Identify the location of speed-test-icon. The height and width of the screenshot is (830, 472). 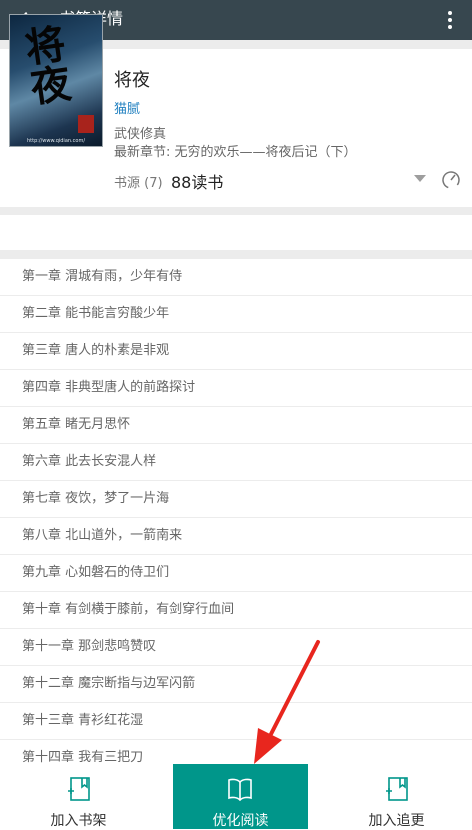
(451, 179).